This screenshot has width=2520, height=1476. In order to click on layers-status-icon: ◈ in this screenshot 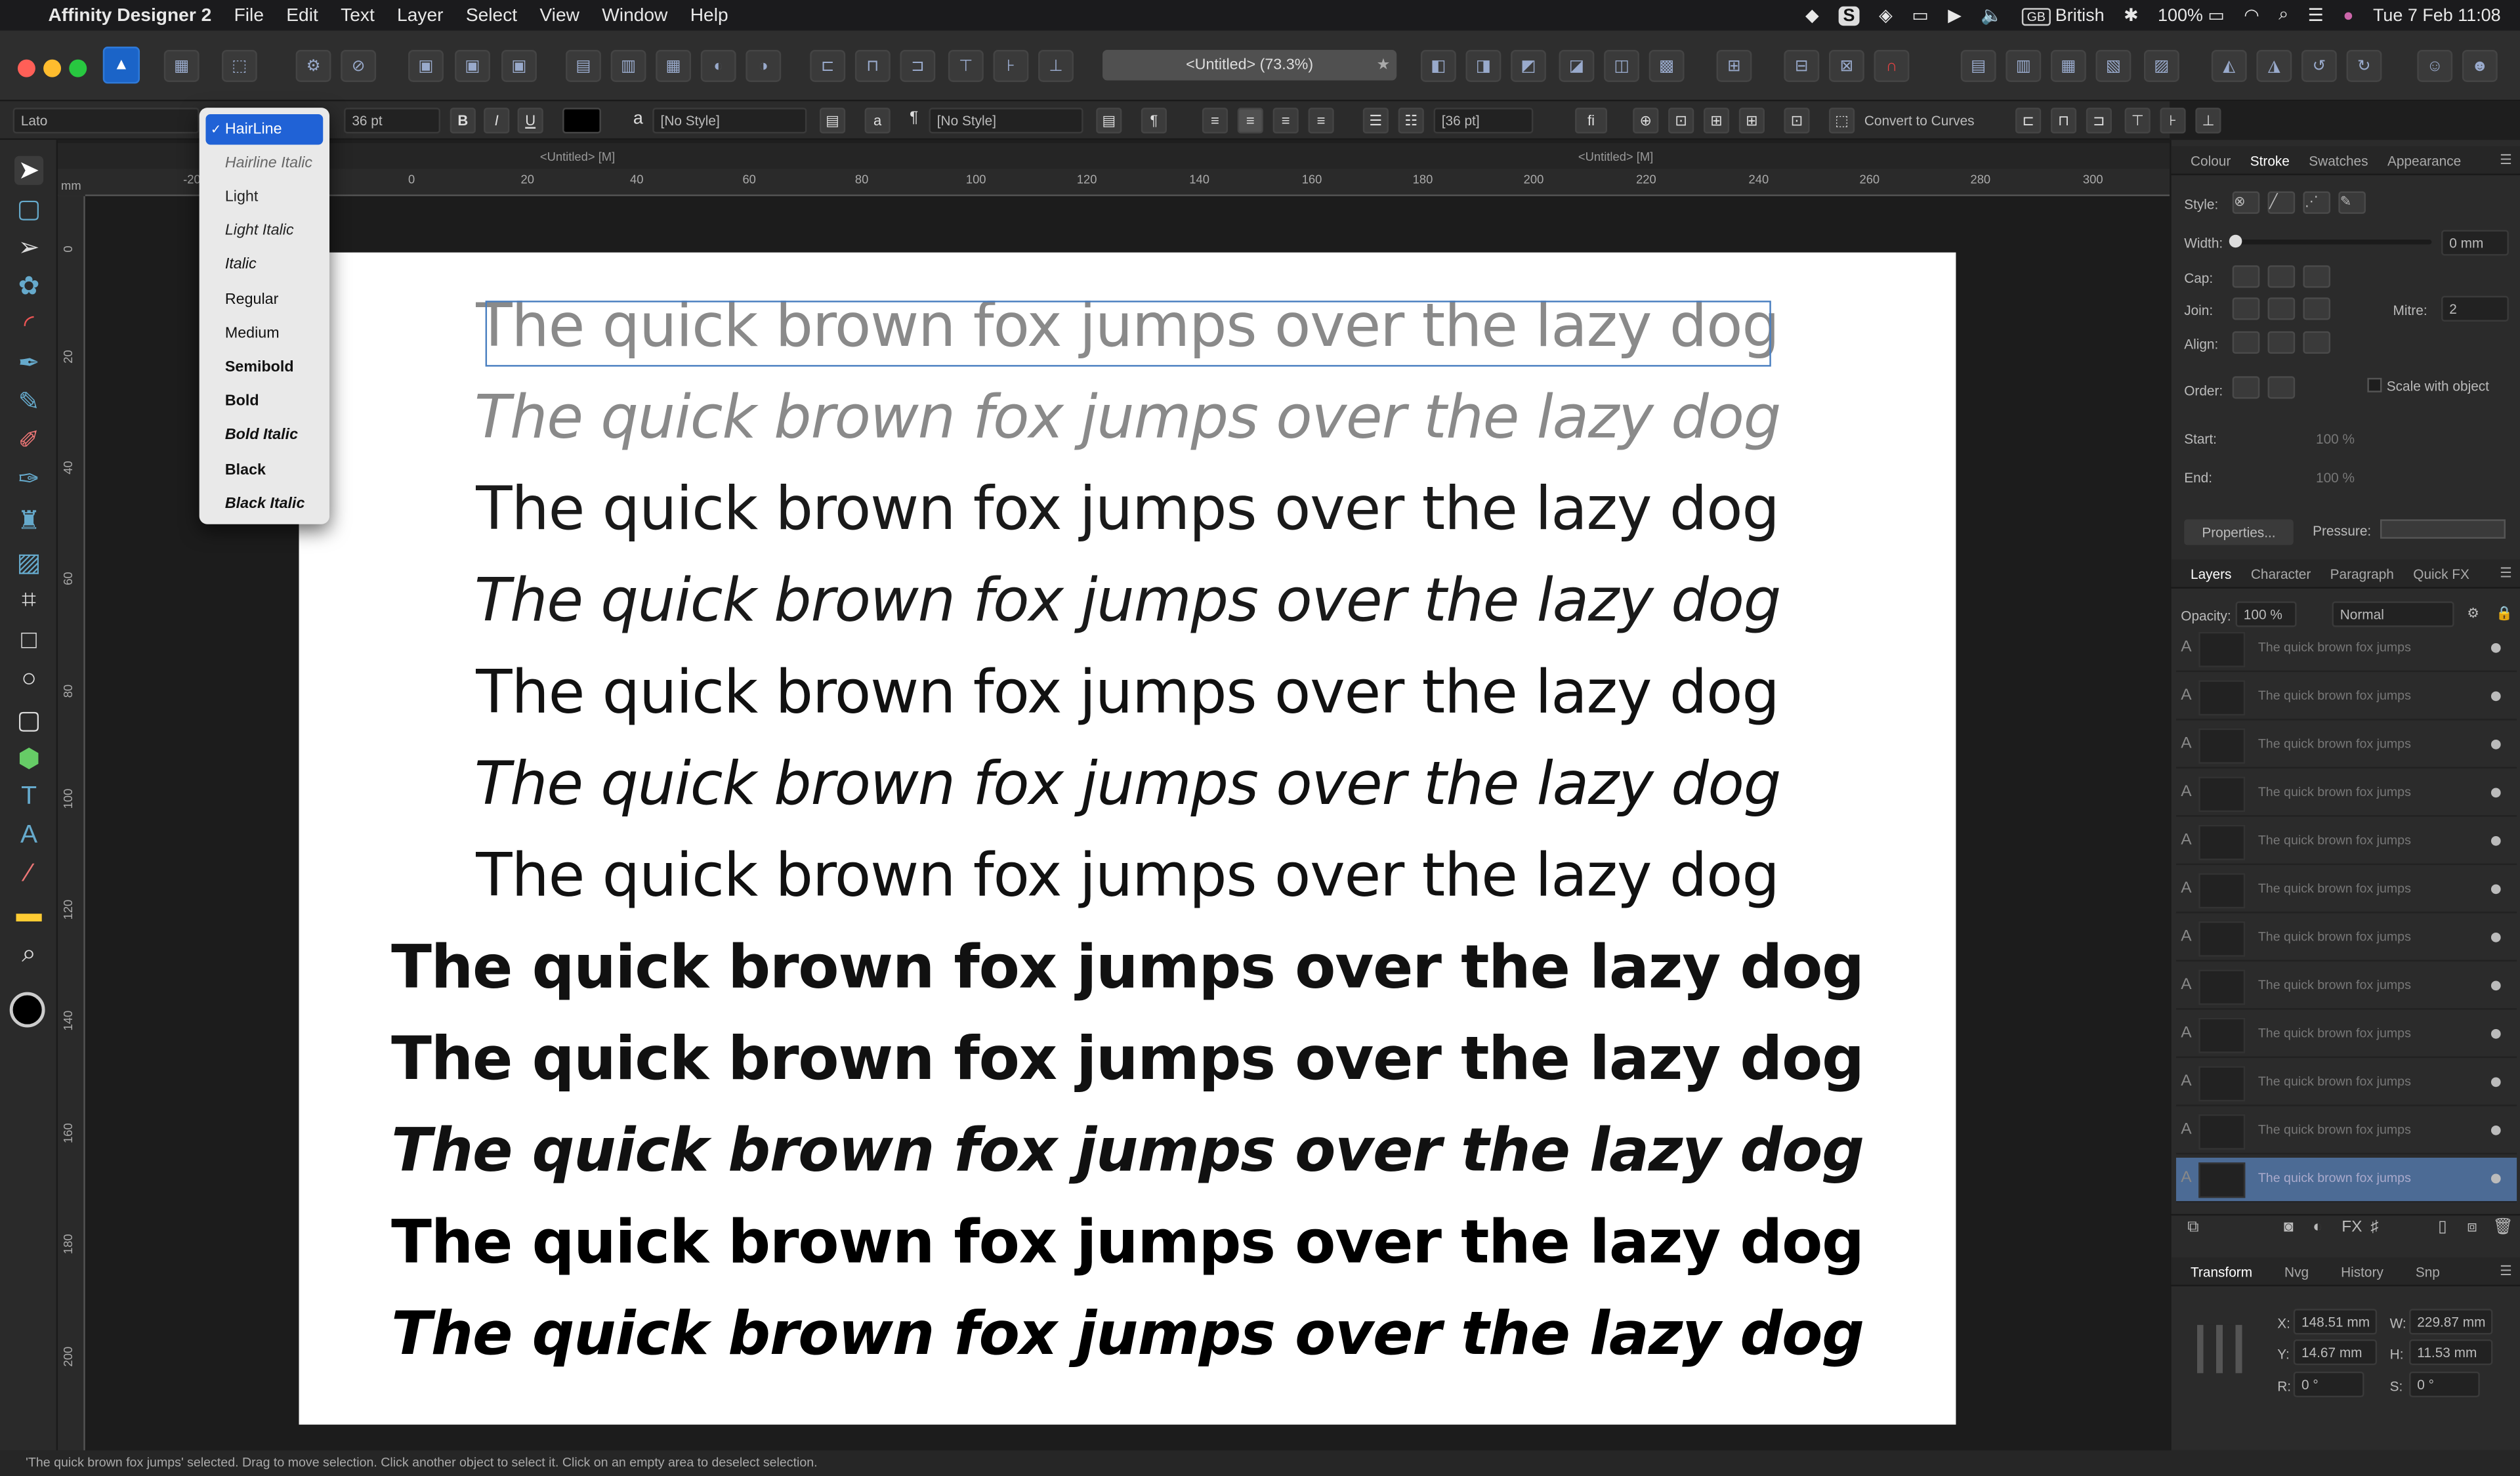, I will do `click(1886, 16)`.